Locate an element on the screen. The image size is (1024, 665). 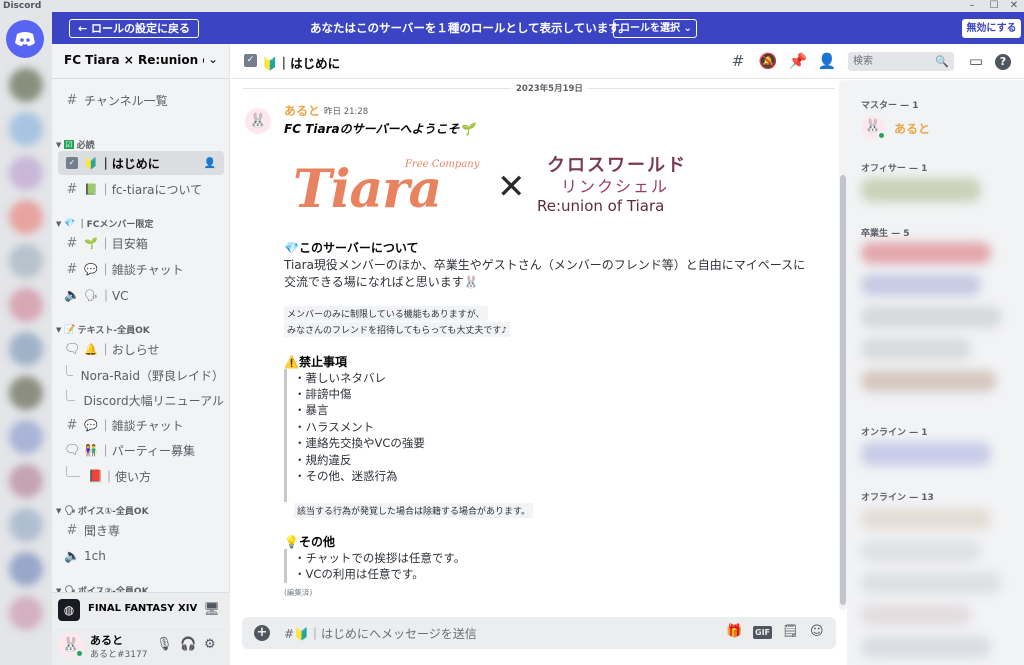
ban-item: ・暴言 is located at coordinates (311, 410).